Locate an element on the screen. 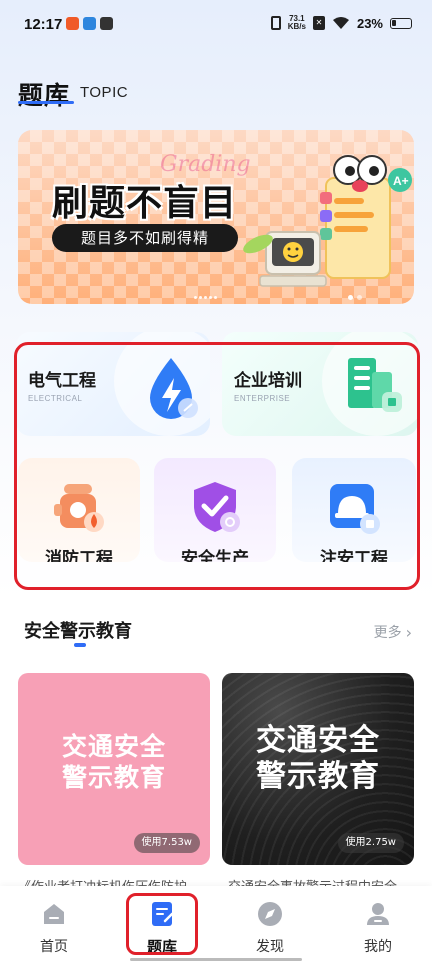 Image resolution: width=432 pixels, height=964 pixels. compass-icon is located at coordinates (270, 914).